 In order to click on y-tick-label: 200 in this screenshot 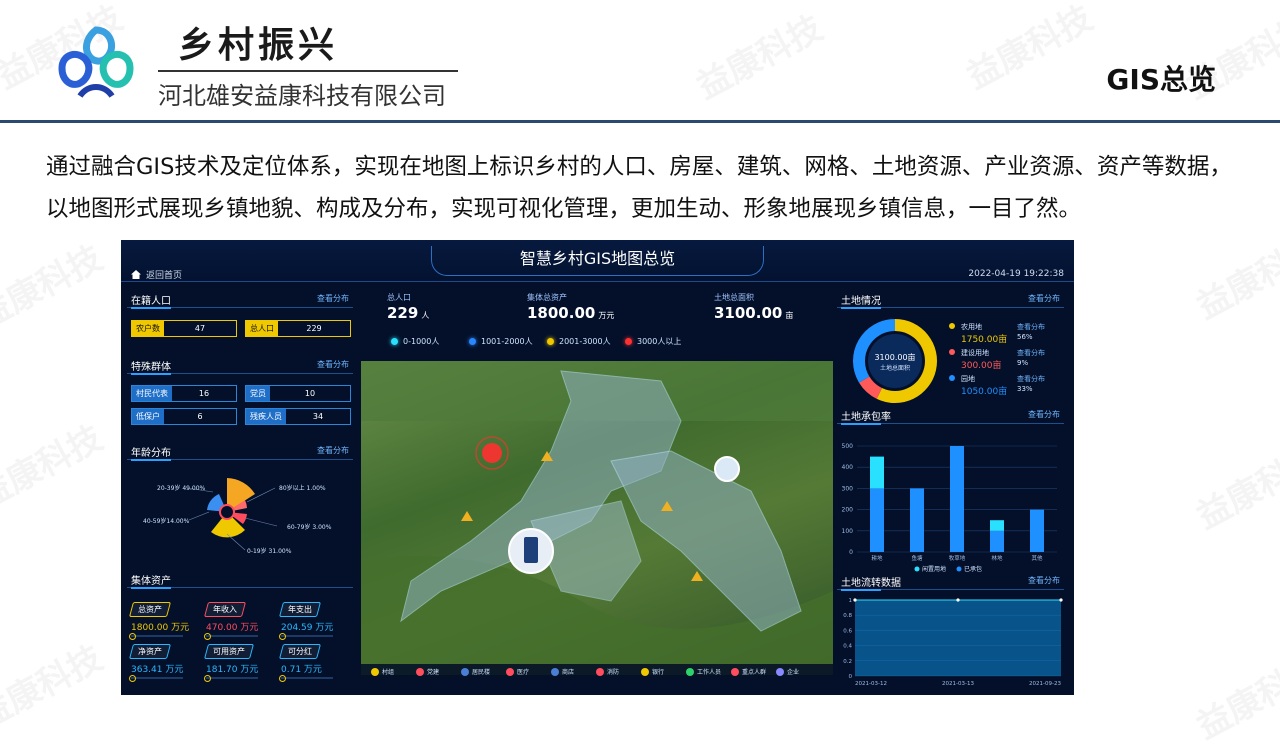, I will do `click(848, 510)`.